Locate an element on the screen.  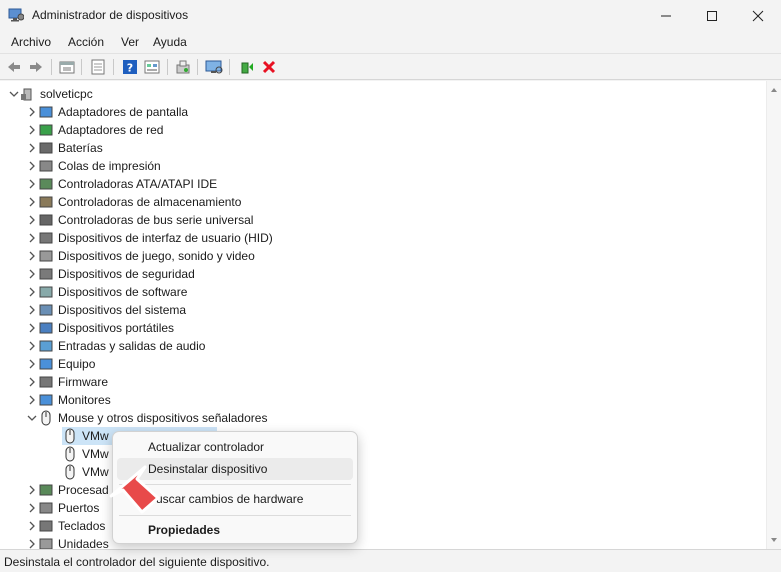
vertical-scrollbar is located at coordinates (773, 315).